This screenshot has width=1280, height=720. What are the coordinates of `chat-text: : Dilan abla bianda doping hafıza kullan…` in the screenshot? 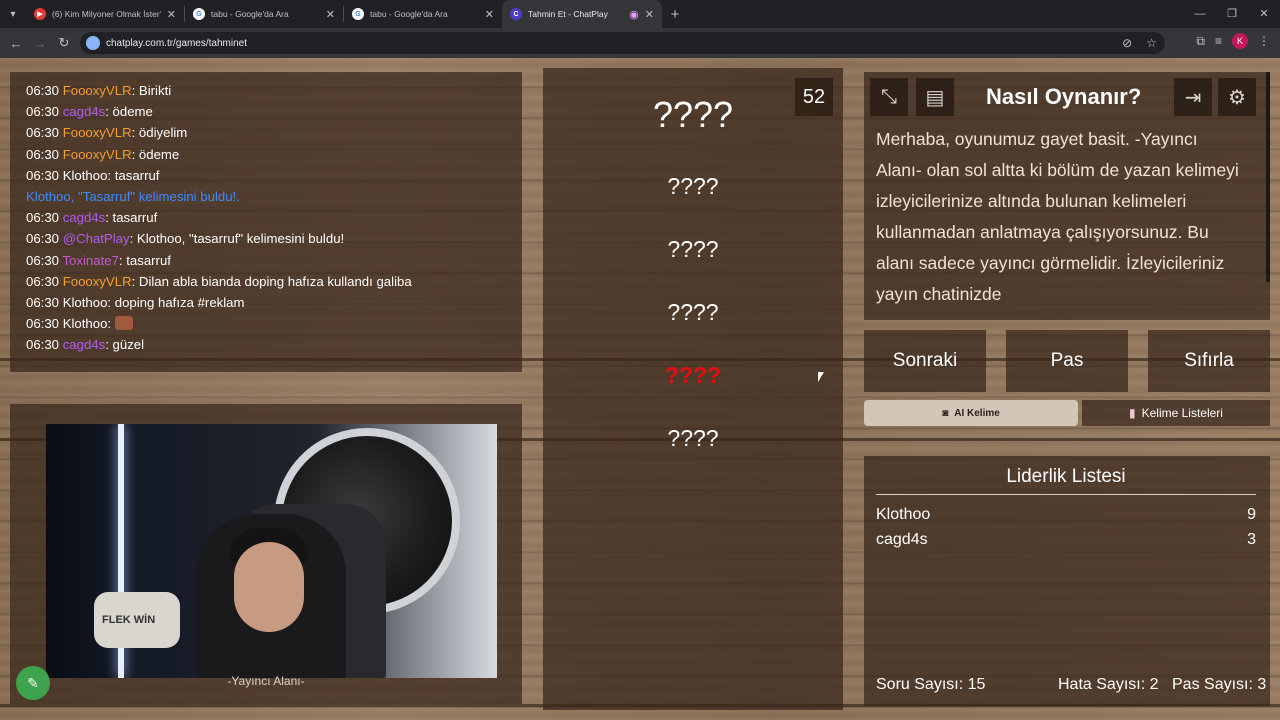 It's located at (271, 281).